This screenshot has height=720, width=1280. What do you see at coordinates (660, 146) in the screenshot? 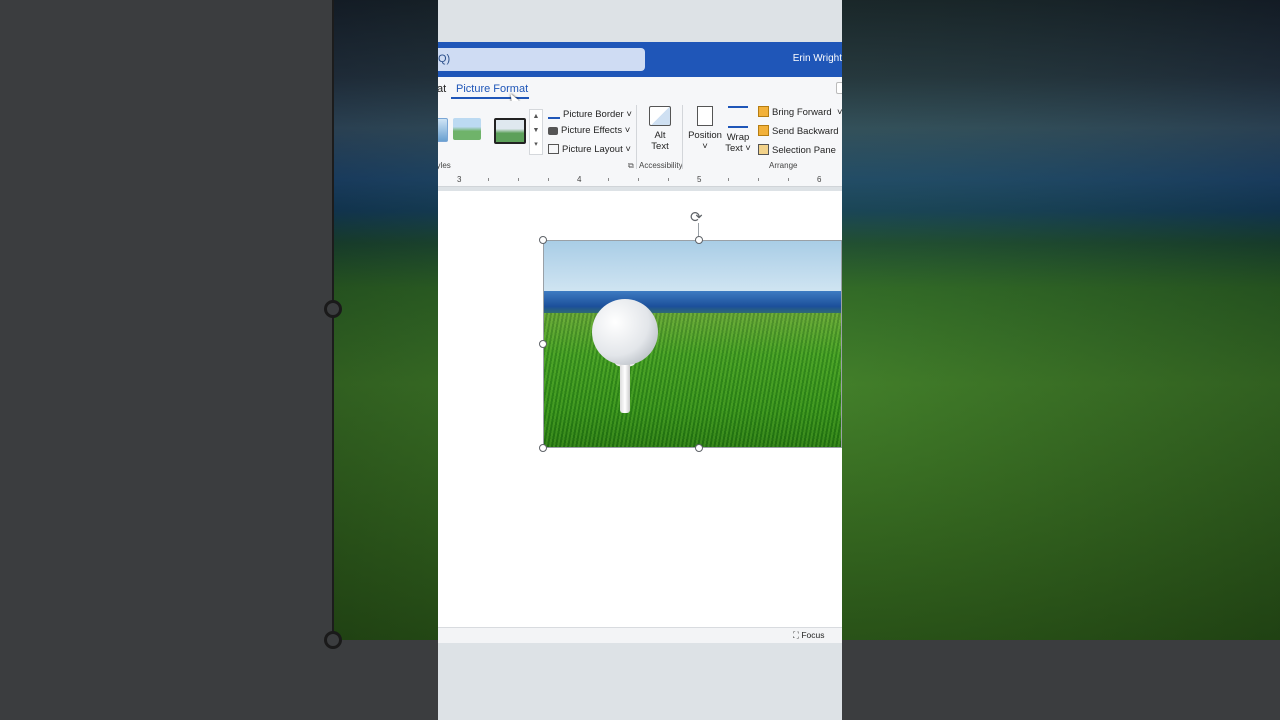
I see `alt-text-label-2: Text` at bounding box center [660, 146].